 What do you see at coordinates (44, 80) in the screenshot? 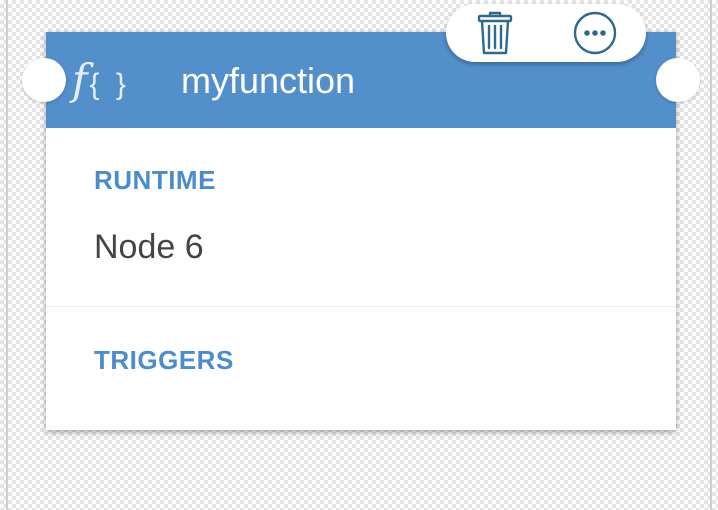
I see `input-connector` at bounding box center [44, 80].